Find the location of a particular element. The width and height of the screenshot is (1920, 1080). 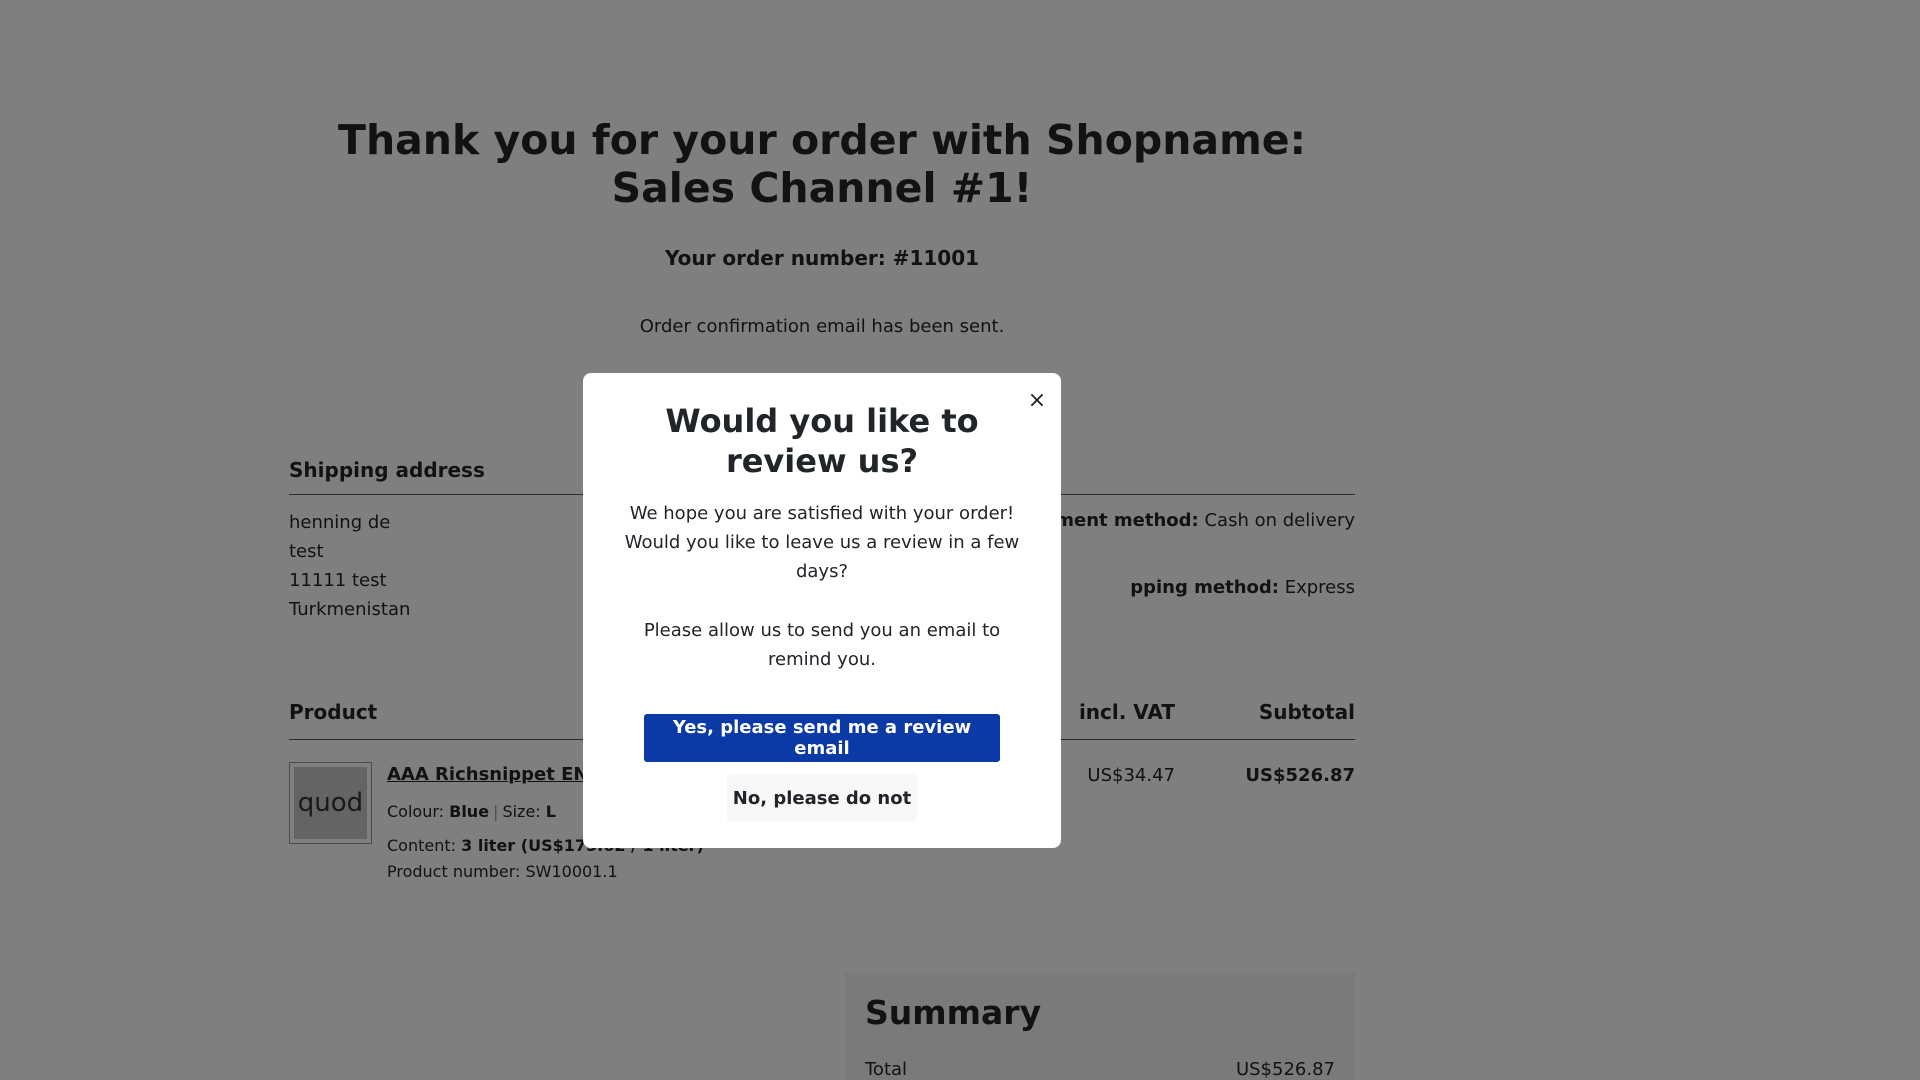

close-icon: × is located at coordinates (1037, 401).